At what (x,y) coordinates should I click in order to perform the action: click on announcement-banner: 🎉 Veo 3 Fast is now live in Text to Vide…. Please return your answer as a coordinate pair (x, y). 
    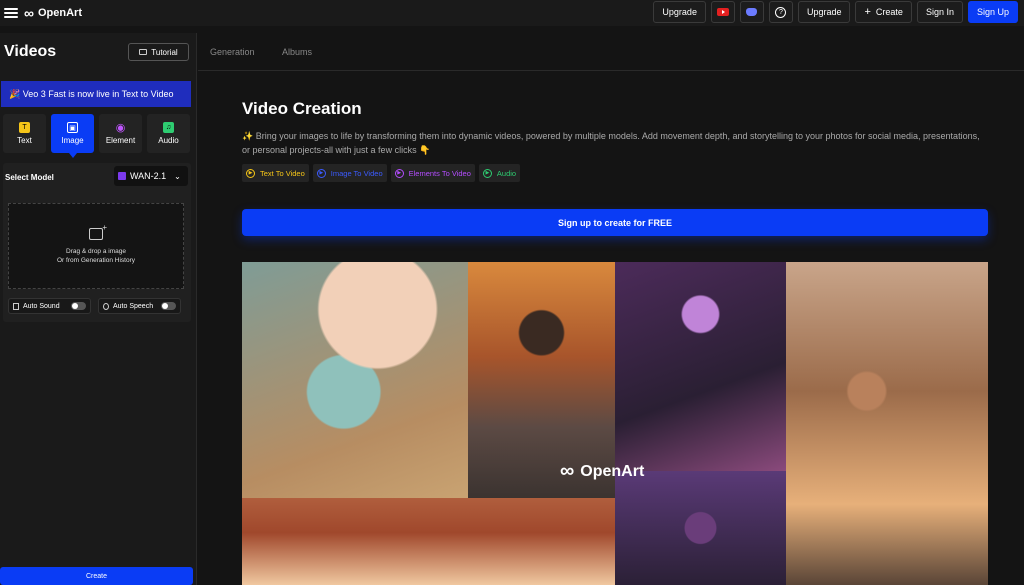
    Looking at the image, I should click on (96, 94).